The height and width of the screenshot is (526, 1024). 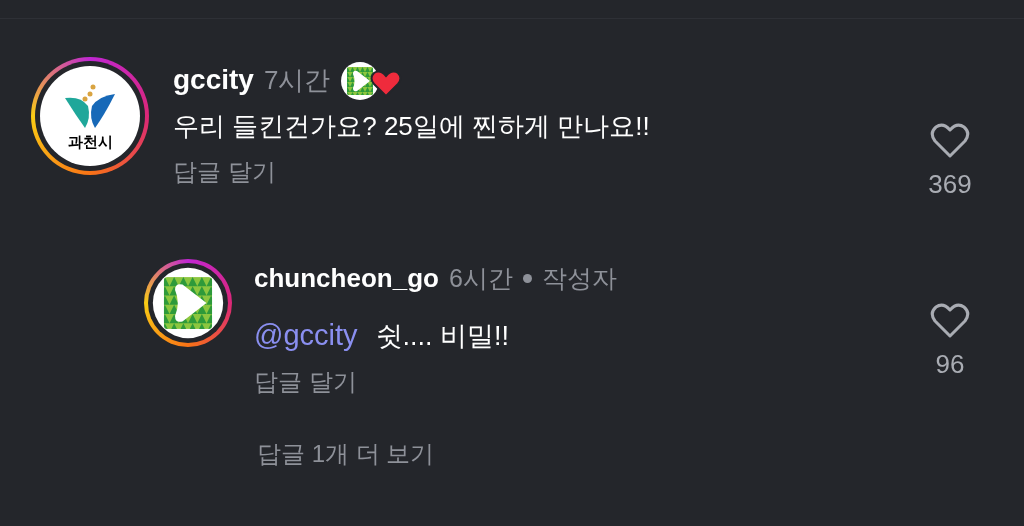 What do you see at coordinates (297, 80) in the screenshot?
I see `timestamp: 7시간` at bounding box center [297, 80].